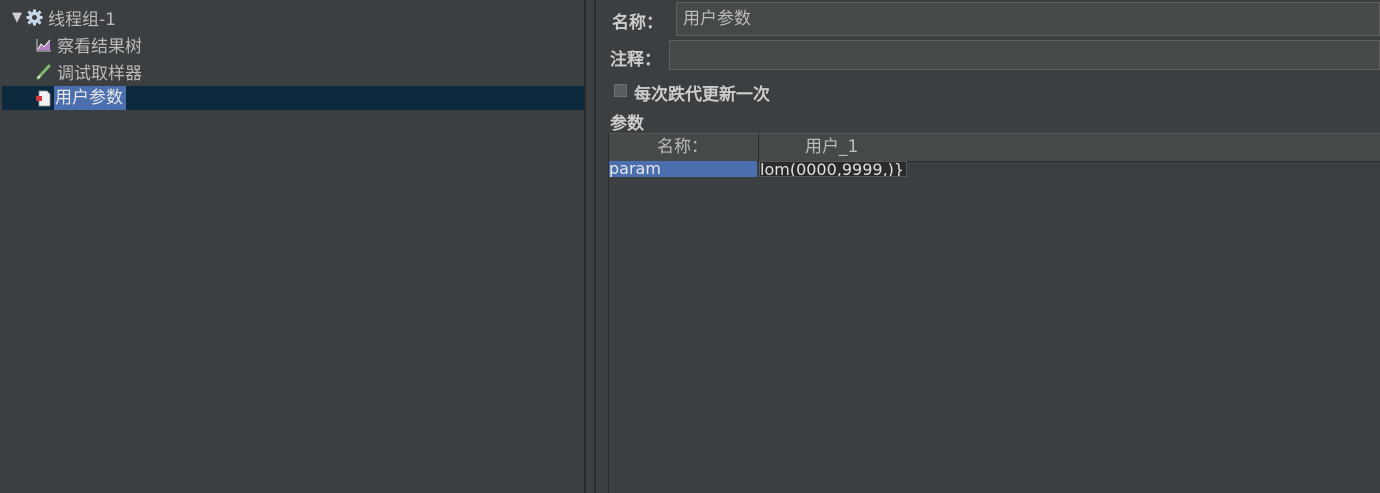 The width and height of the screenshot is (1380, 493). Describe the element at coordinates (18, 17) in the screenshot. I see `expand-caret-icon: ▼` at that location.